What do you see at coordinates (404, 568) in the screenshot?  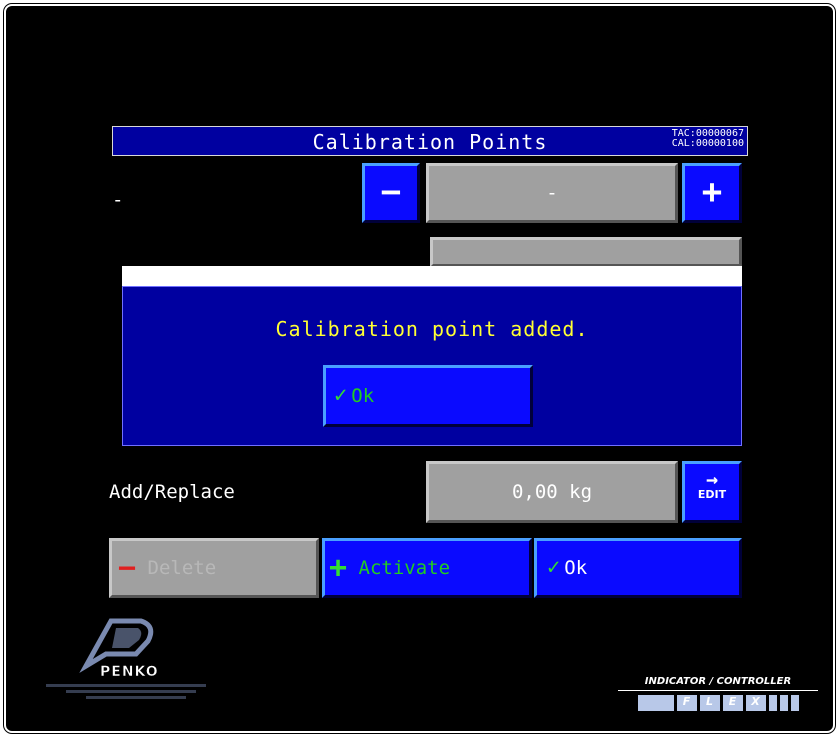 I see `activate-label: Activate` at bounding box center [404, 568].